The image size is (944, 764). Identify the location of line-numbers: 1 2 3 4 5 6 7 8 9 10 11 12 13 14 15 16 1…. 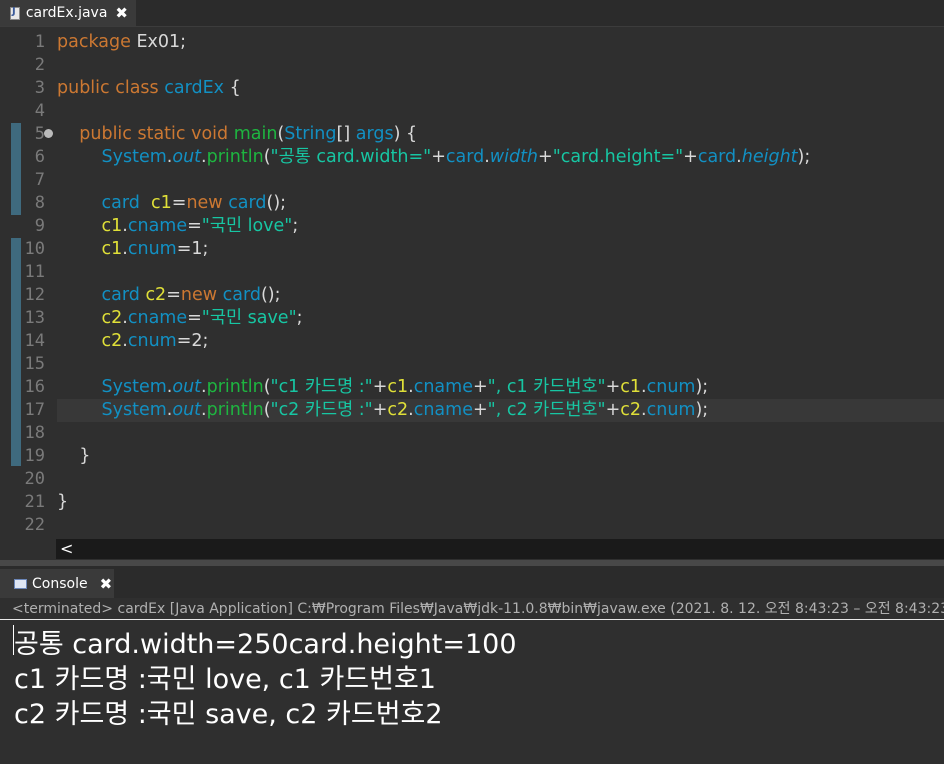
(23, 284).